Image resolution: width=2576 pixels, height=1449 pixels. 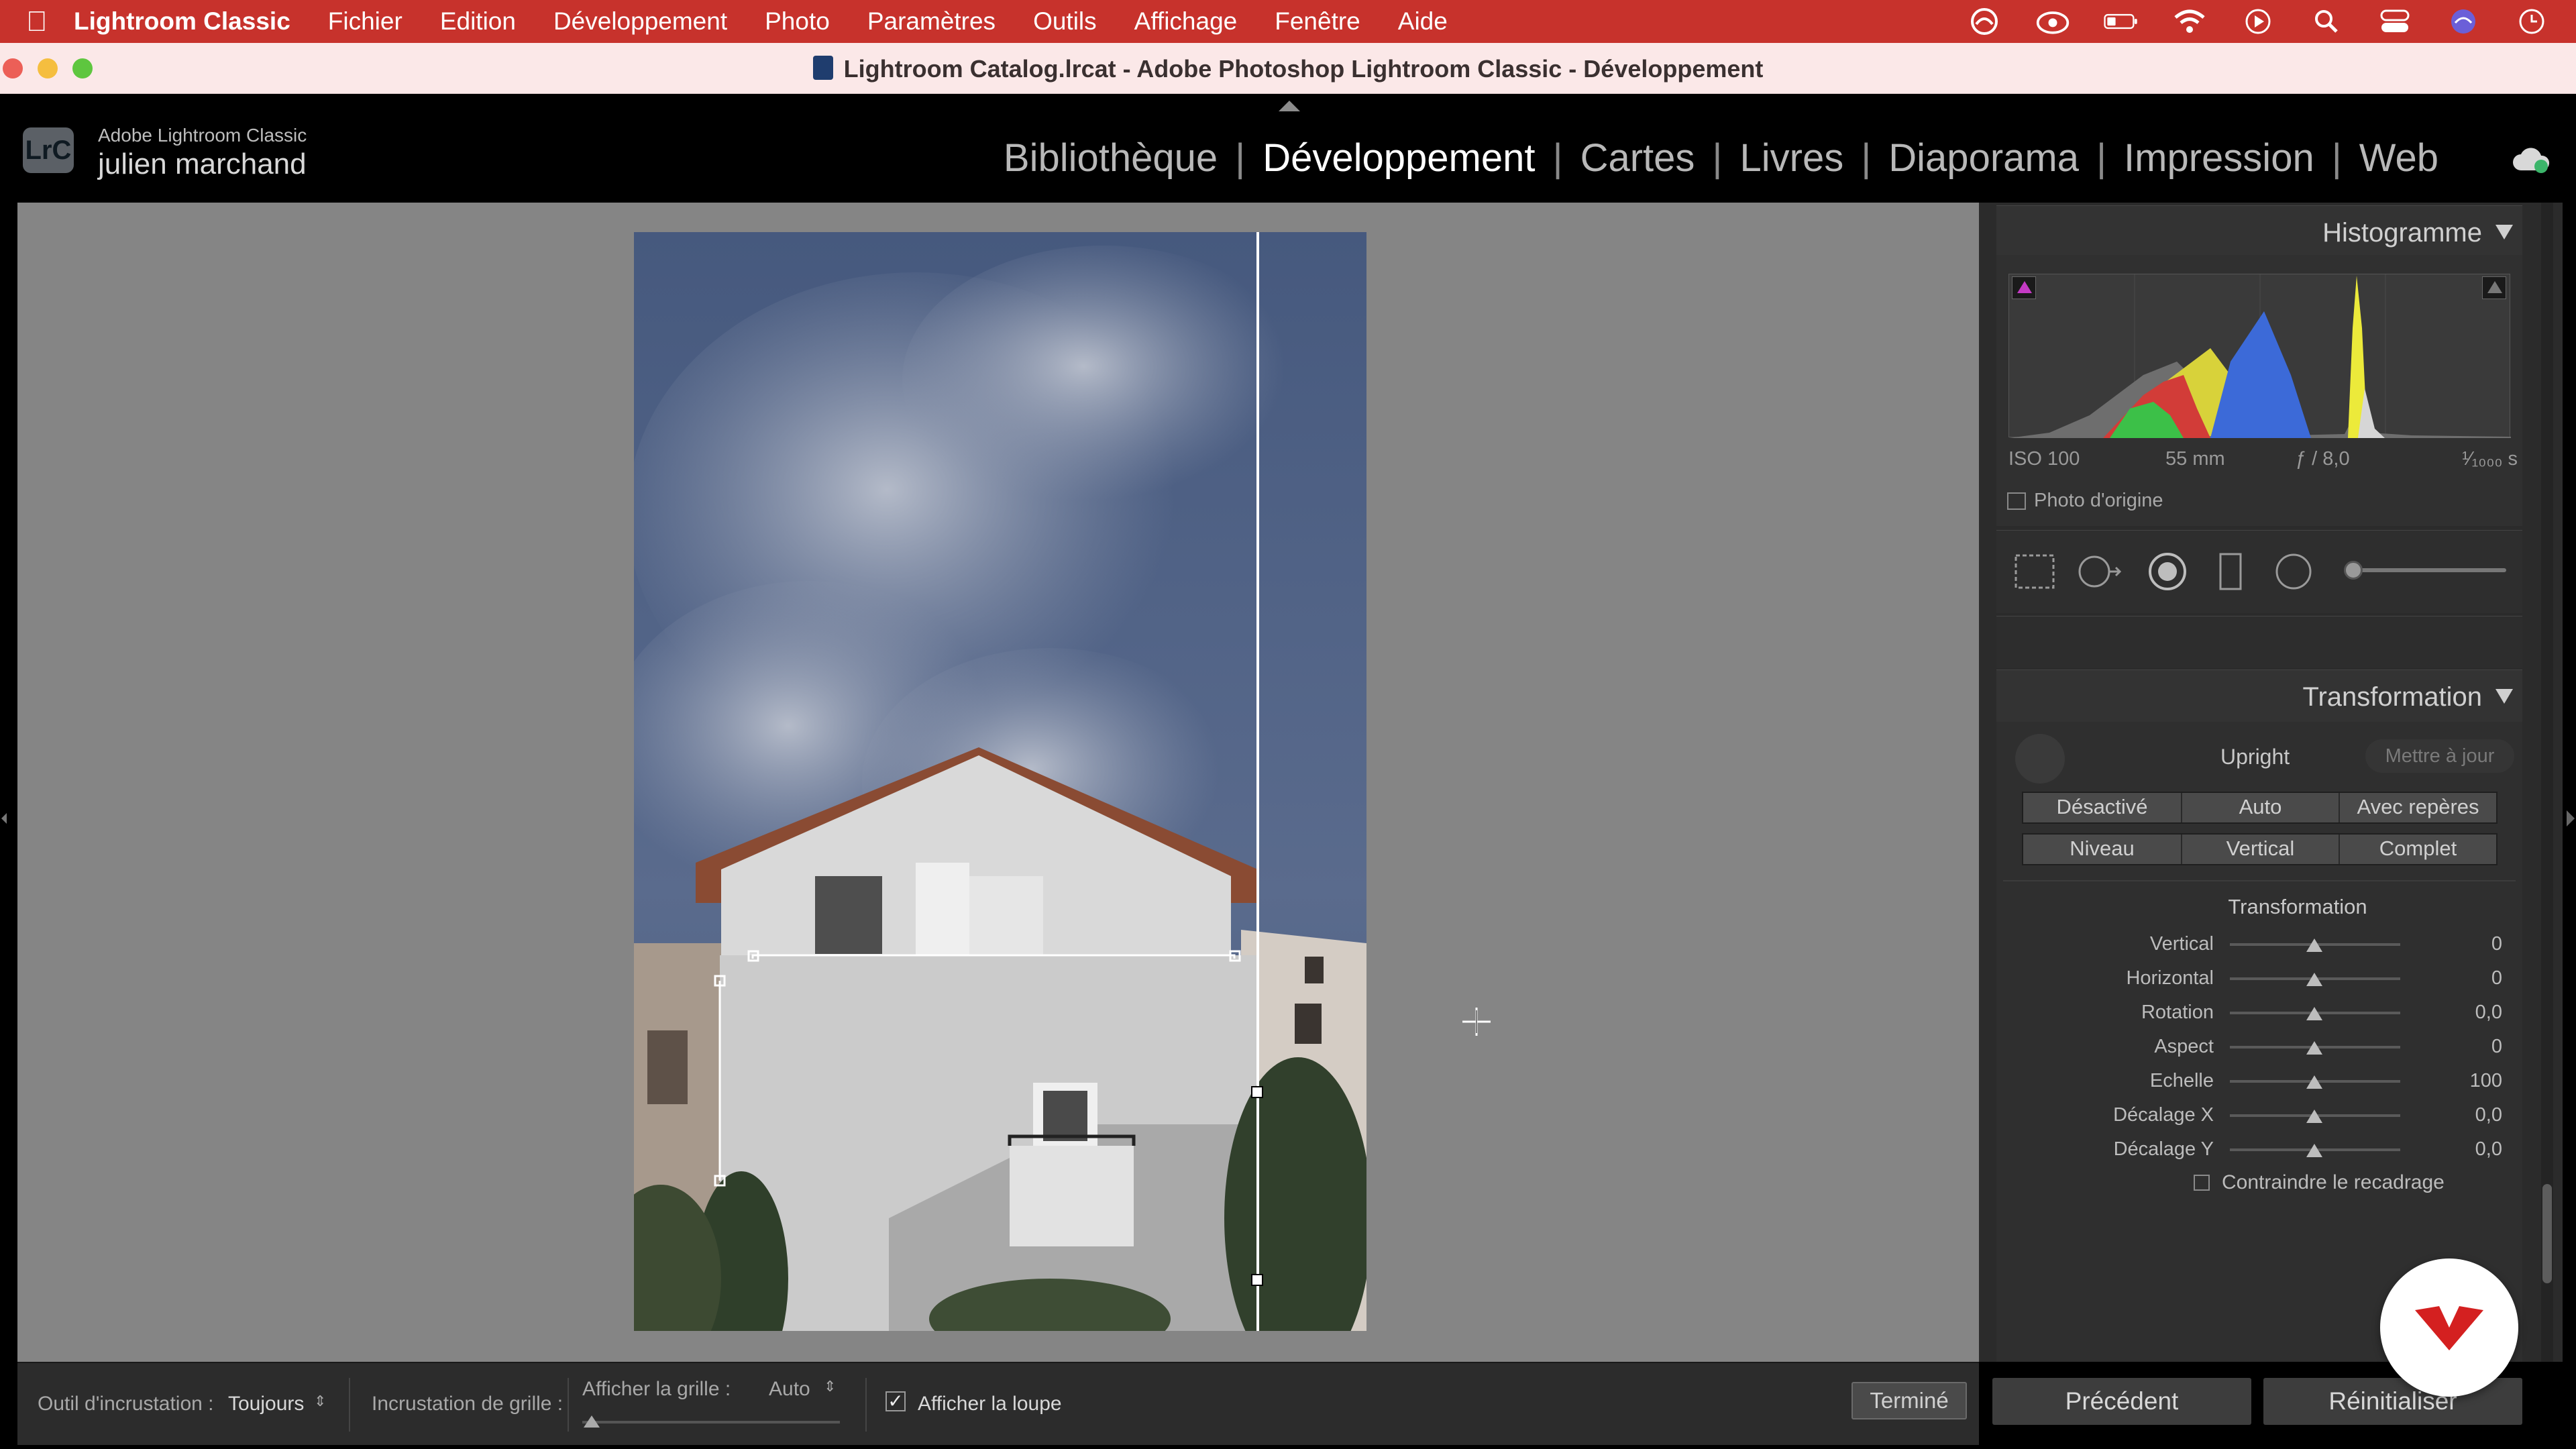 What do you see at coordinates (2260, 807) in the screenshot?
I see `upright-auto-button: Auto` at bounding box center [2260, 807].